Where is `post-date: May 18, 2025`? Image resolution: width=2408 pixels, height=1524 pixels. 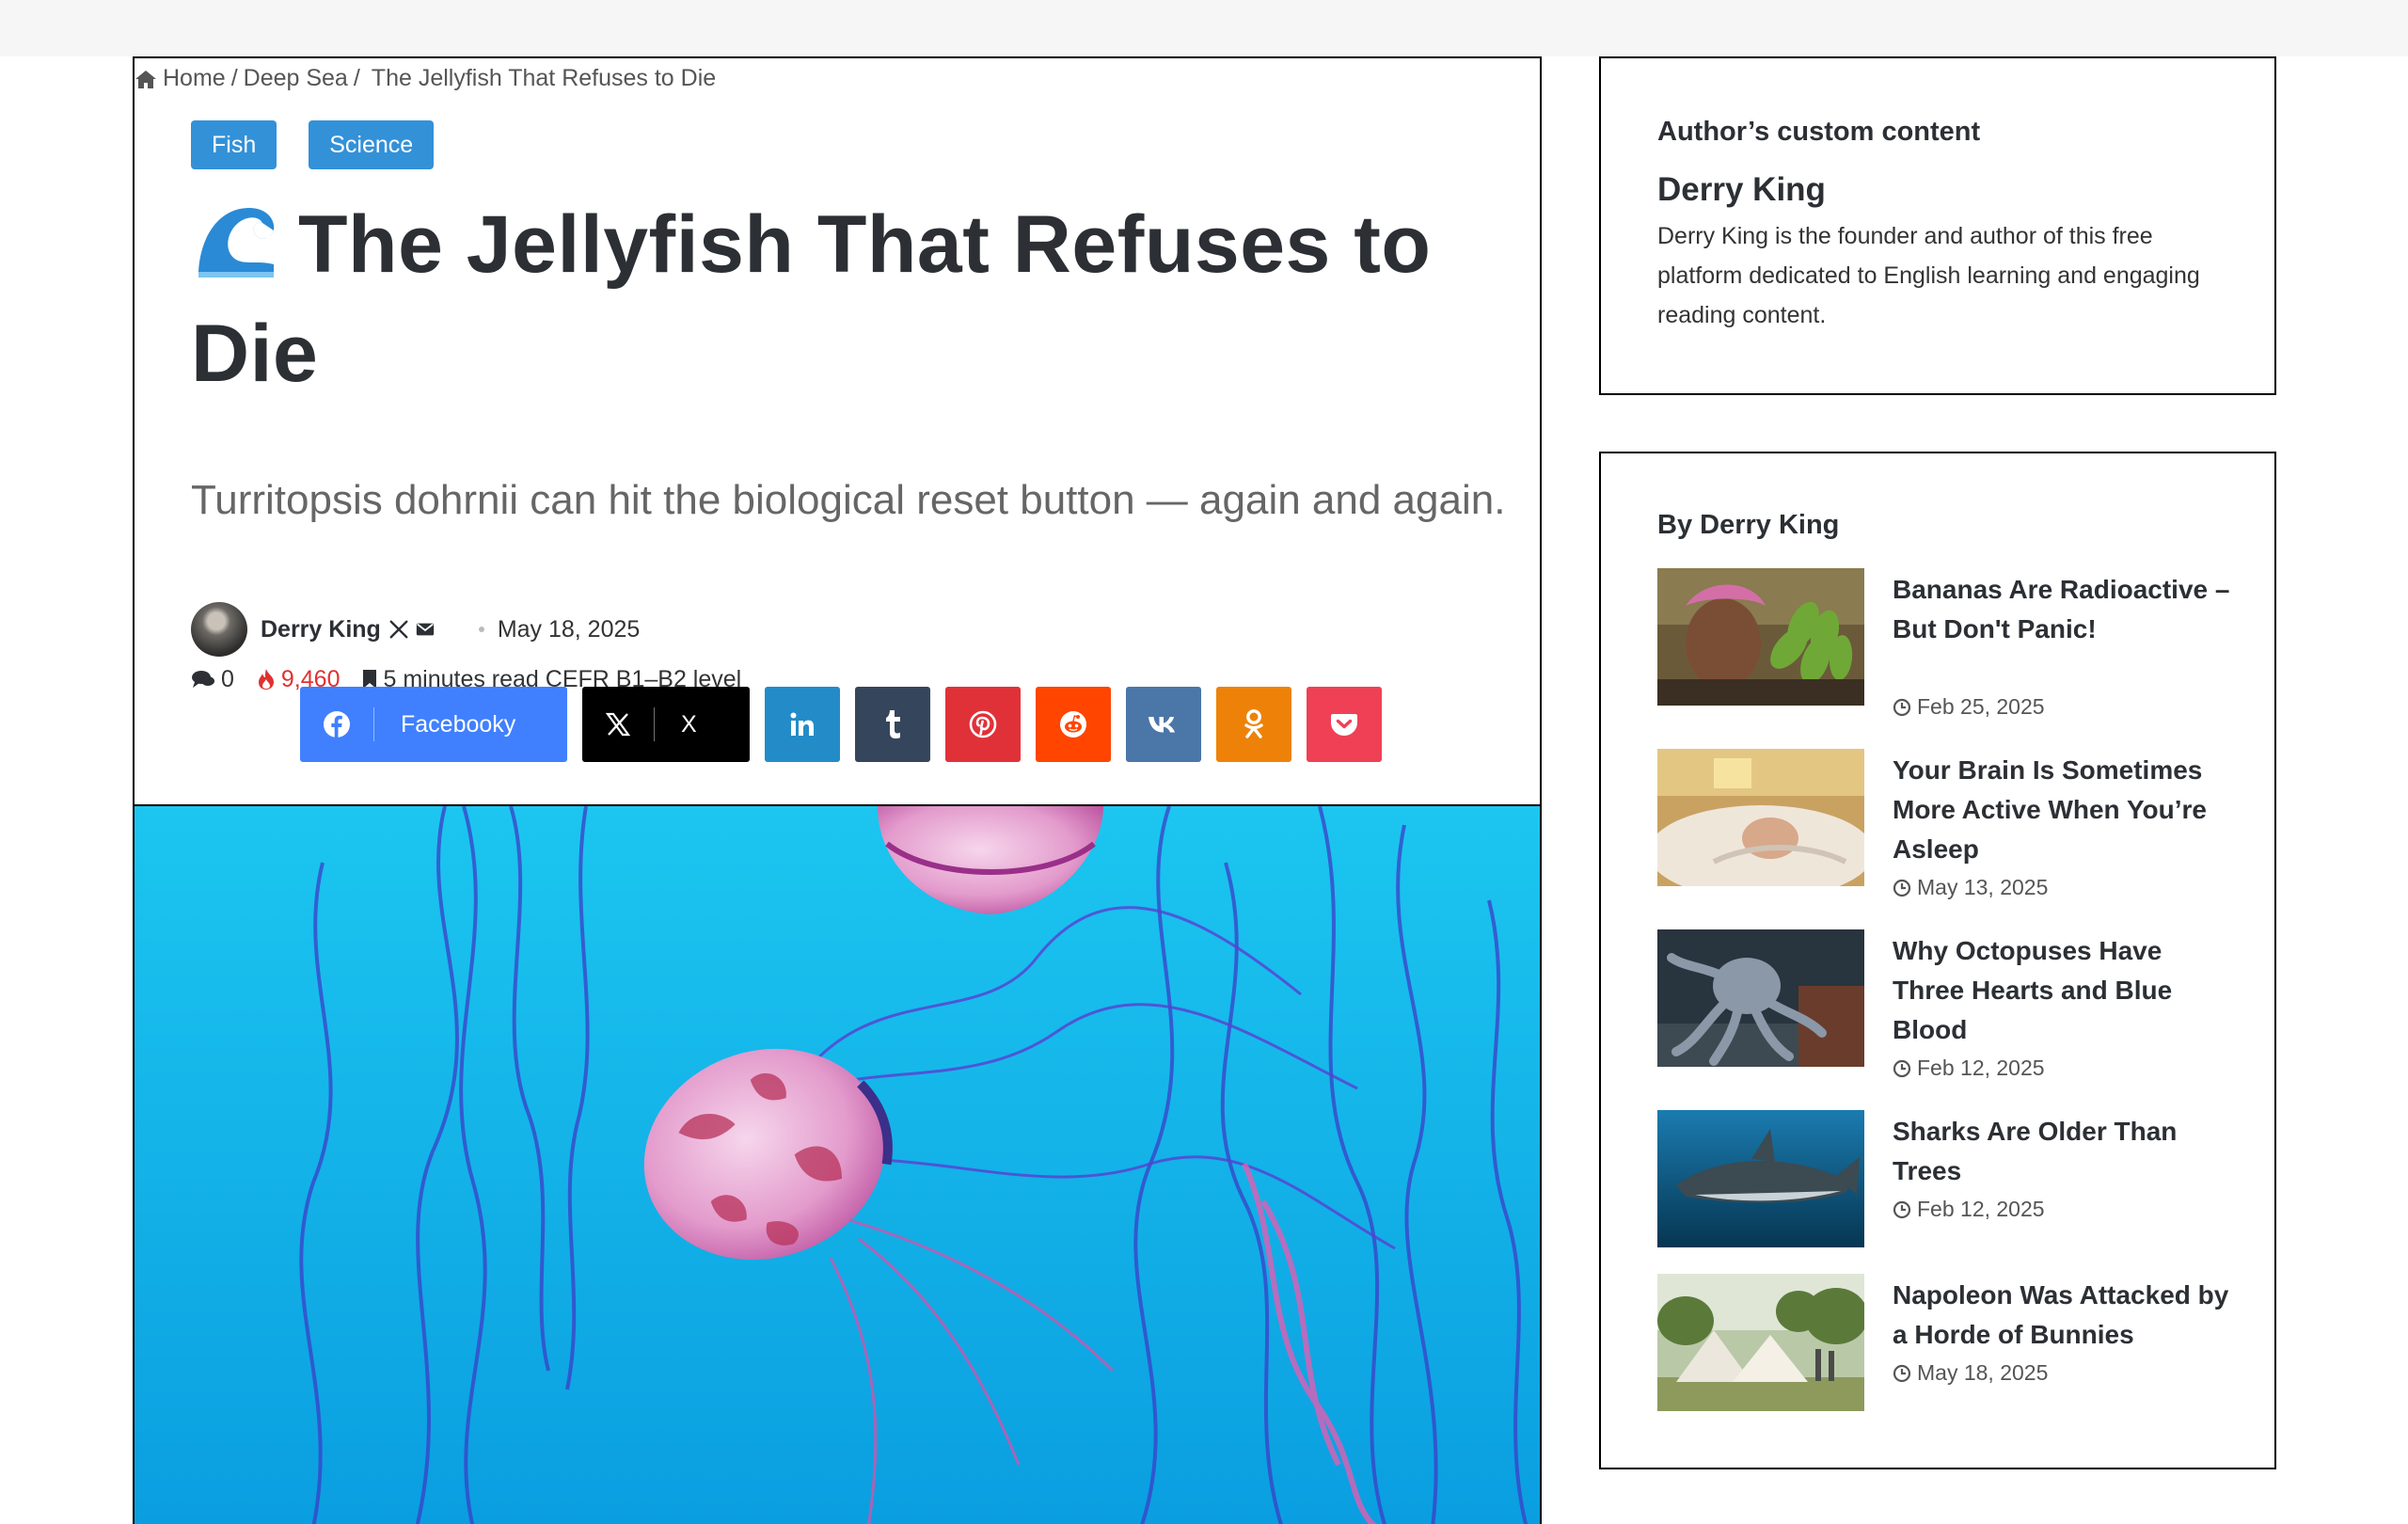 post-date: May 18, 2025 is located at coordinates (1971, 1373).